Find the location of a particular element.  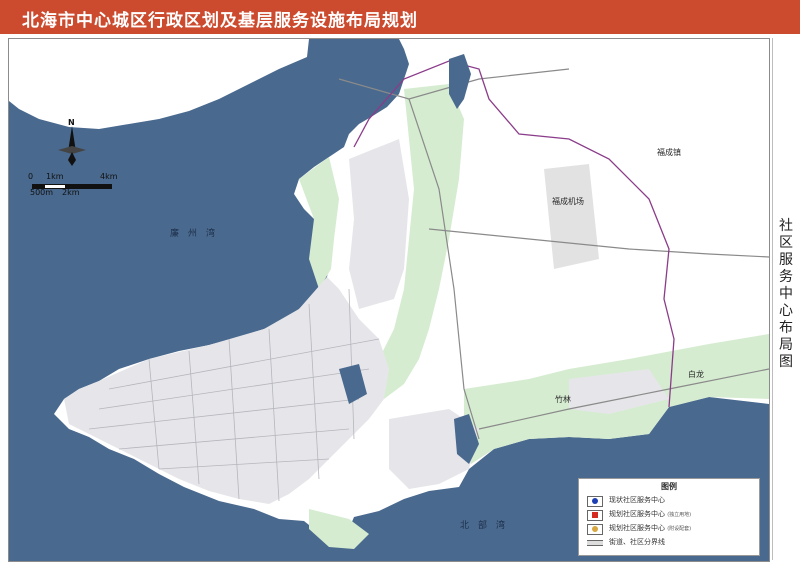

legend-symbol-planned-independent is located at coordinates (595, 515).